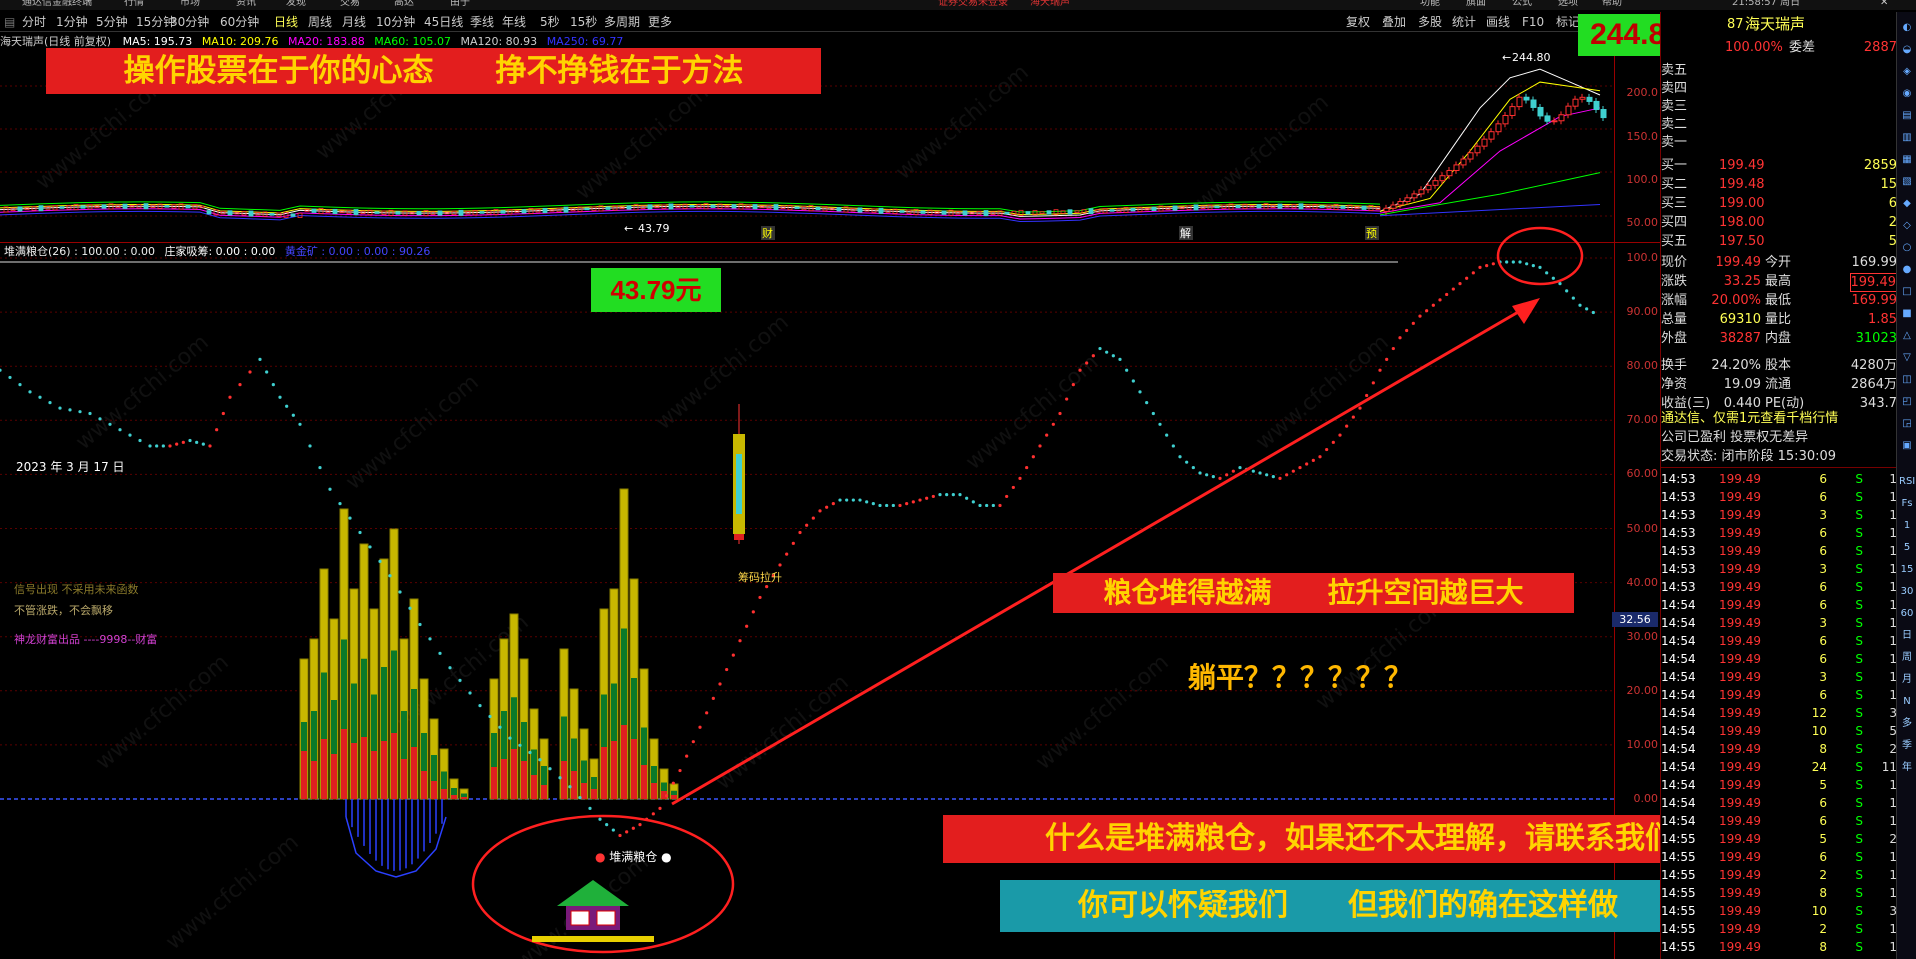 The height and width of the screenshot is (959, 1916). What do you see at coordinates (1779, 785) in the screenshot?
I see `tick-row: 14:54 199.49 5 S 1` at bounding box center [1779, 785].